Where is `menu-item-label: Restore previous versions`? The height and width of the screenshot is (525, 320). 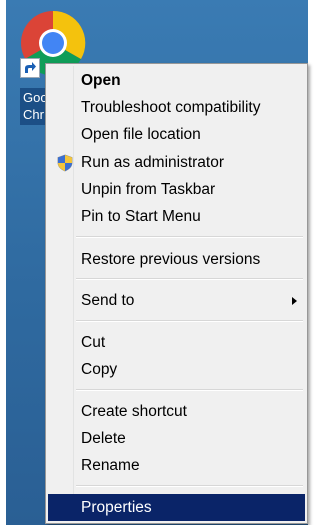 menu-item-label: Restore previous versions is located at coordinates (171, 259).